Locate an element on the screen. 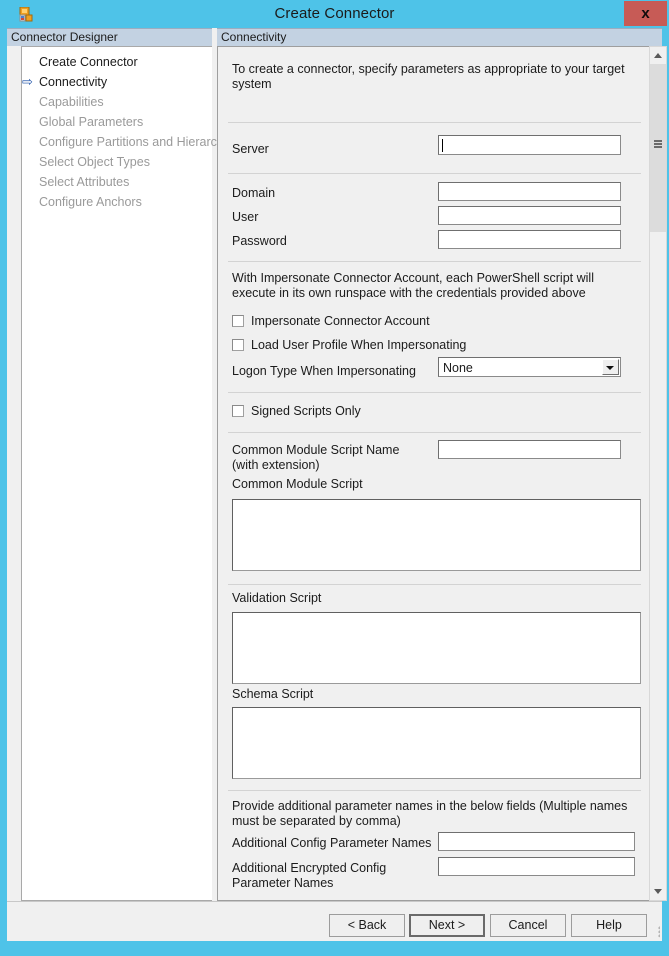 The width and height of the screenshot is (669, 956). sidebar-item-select-object-types: Select Object Types is located at coordinates (117, 162).